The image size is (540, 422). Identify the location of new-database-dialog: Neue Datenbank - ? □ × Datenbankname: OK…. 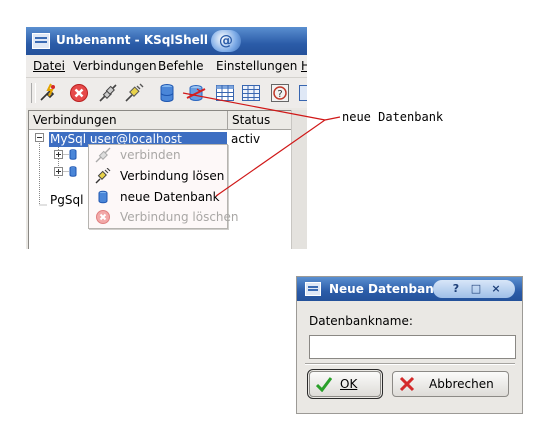
(409, 345).